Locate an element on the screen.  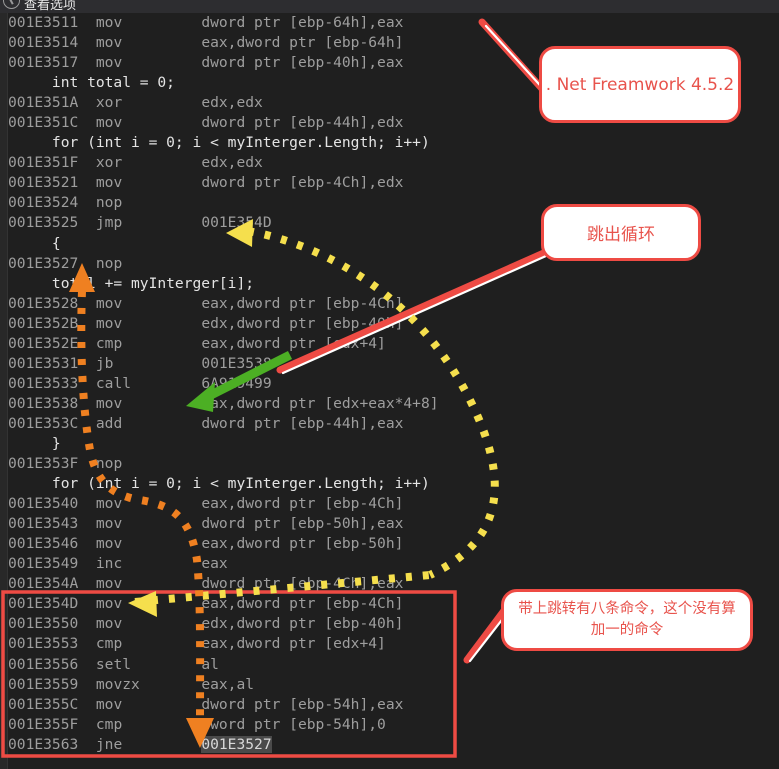
callout-jump-out-loop: 跳出循环 is located at coordinates (621, 232).